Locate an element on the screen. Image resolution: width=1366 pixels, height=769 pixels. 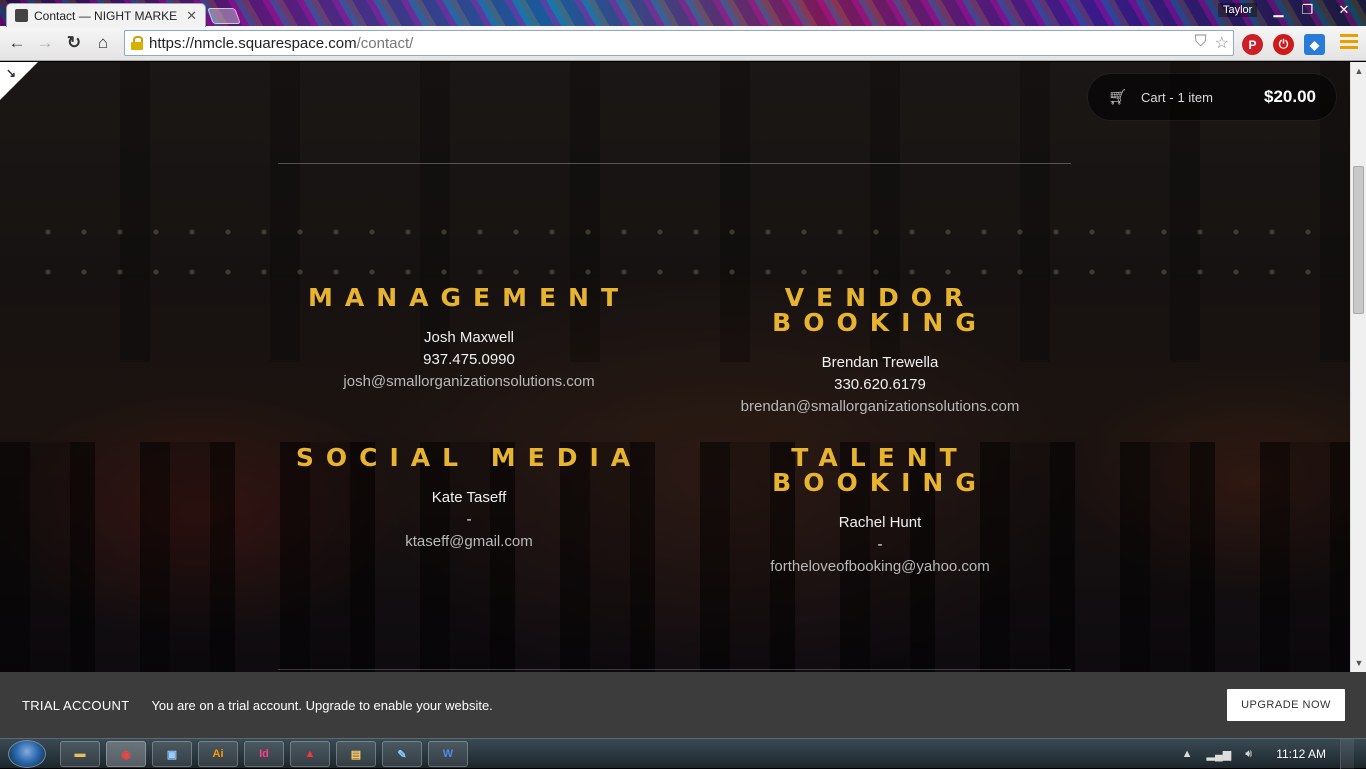
browser-tab: Contact — NIGHT MARKE ✕ is located at coordinates (106, 15).